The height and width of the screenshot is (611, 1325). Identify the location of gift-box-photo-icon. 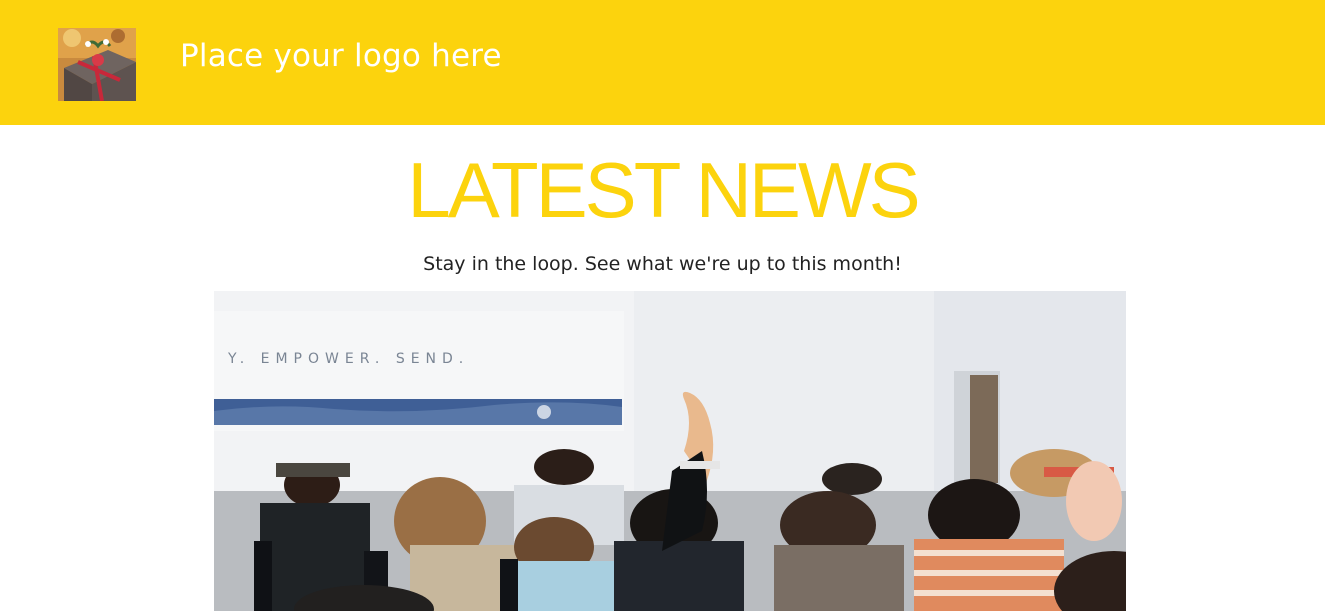
(97, 64).